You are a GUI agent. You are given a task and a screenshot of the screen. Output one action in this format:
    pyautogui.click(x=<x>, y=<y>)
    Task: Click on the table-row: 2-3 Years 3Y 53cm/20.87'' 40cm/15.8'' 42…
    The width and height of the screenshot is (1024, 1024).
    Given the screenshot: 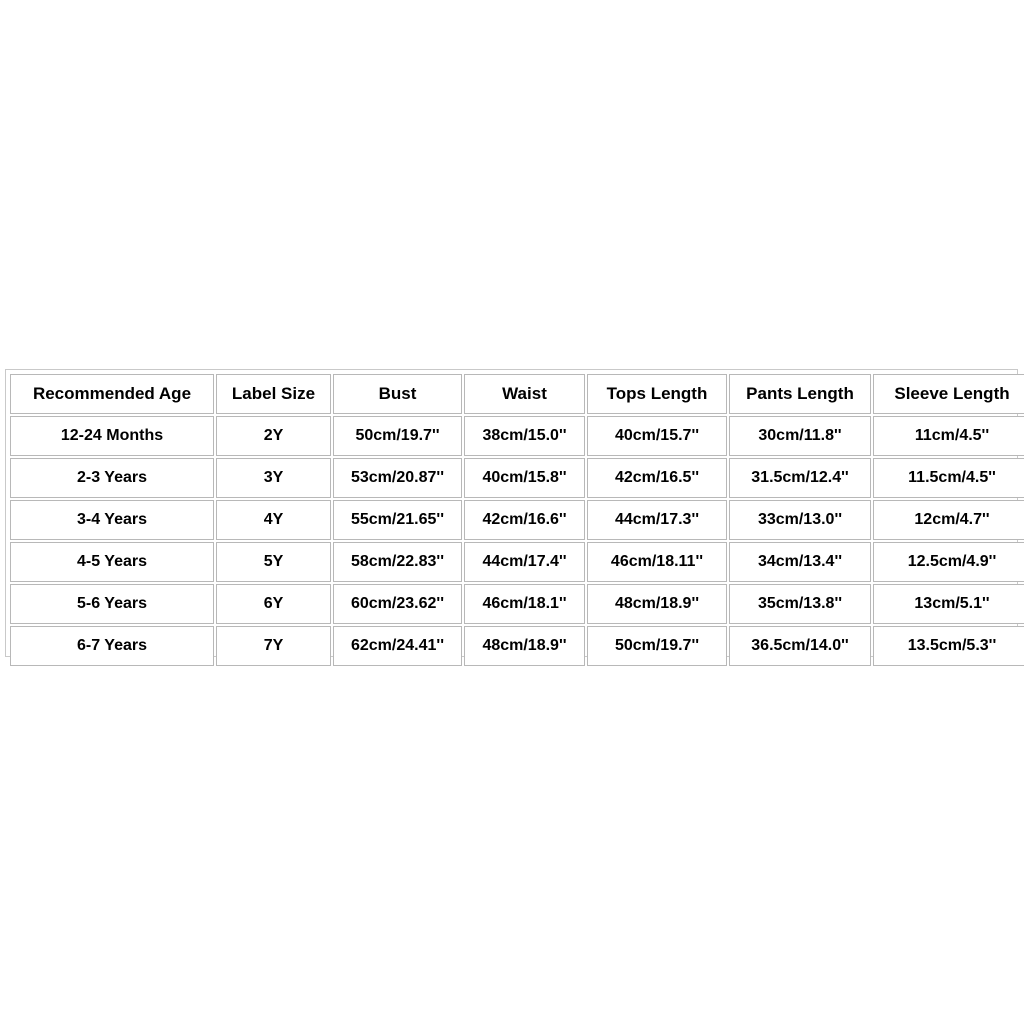 What is the action you would take?
    pyautogui.click(x=517, y=478)
    